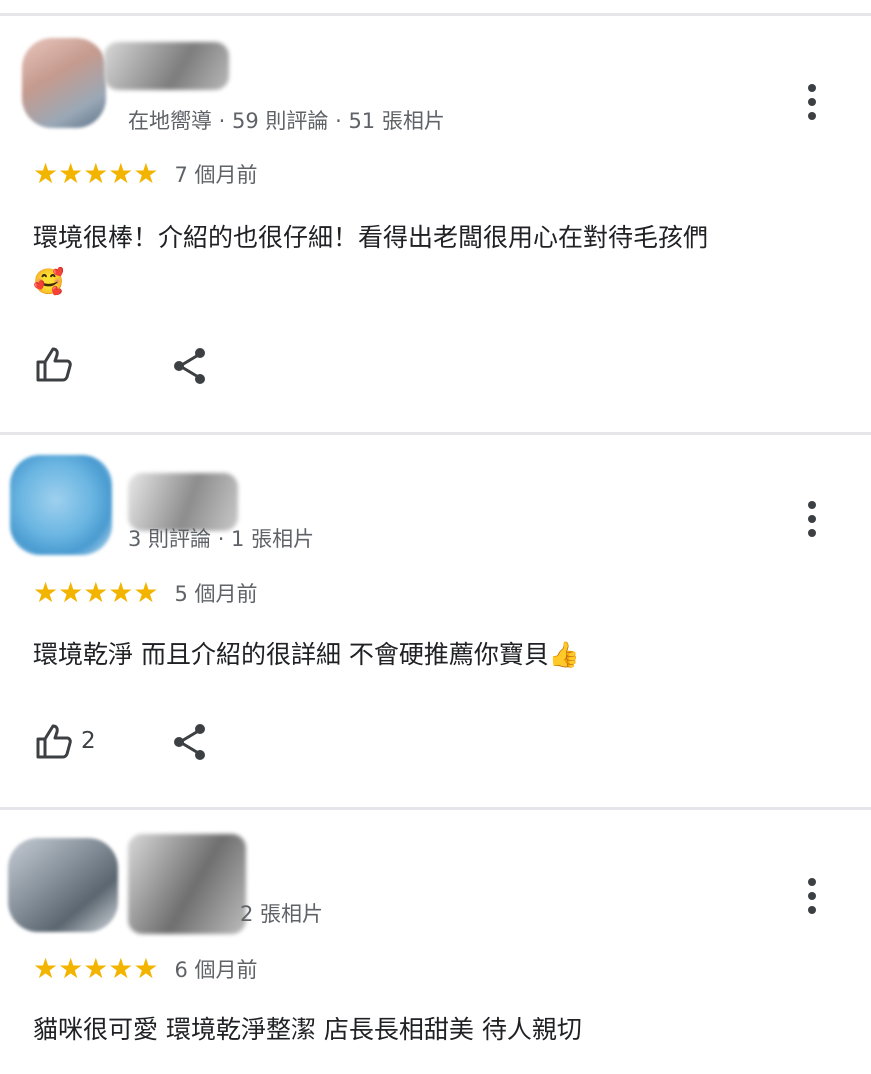 The image size is (871, 1074). Describe the element at coordinates (371, 237) in the screenshot. I see `review-text-line: 環境很棒！介紹的也很仔細！看得出老闆很用心在對待毛孩們` at that location.